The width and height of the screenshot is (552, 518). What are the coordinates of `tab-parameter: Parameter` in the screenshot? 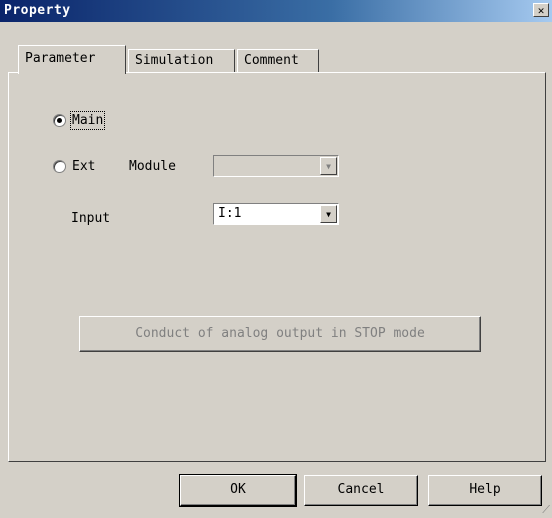 It's located at (72, 59).